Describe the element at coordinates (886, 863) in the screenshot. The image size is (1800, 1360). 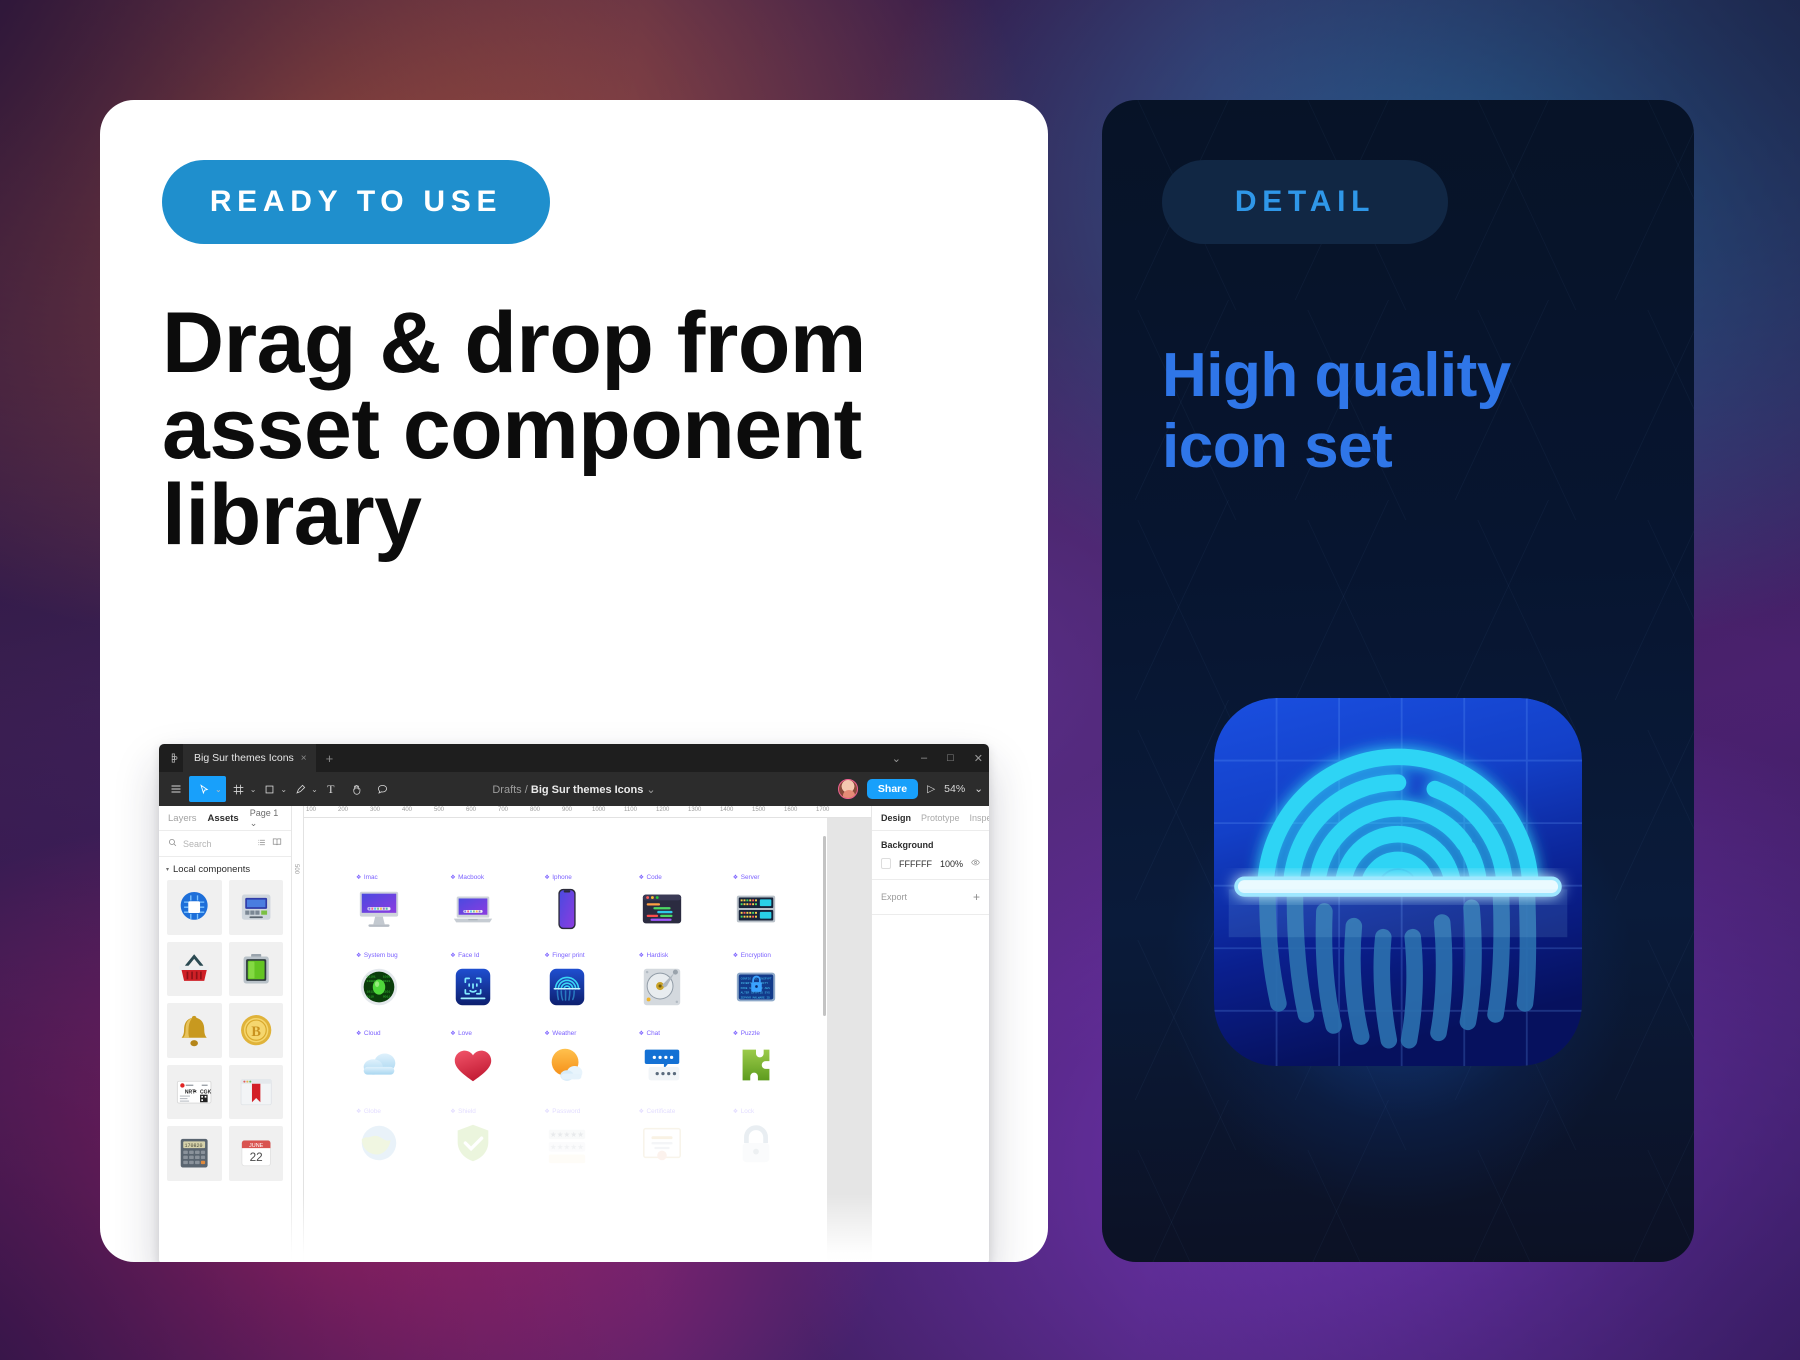
I see `color-swatch` at that location.